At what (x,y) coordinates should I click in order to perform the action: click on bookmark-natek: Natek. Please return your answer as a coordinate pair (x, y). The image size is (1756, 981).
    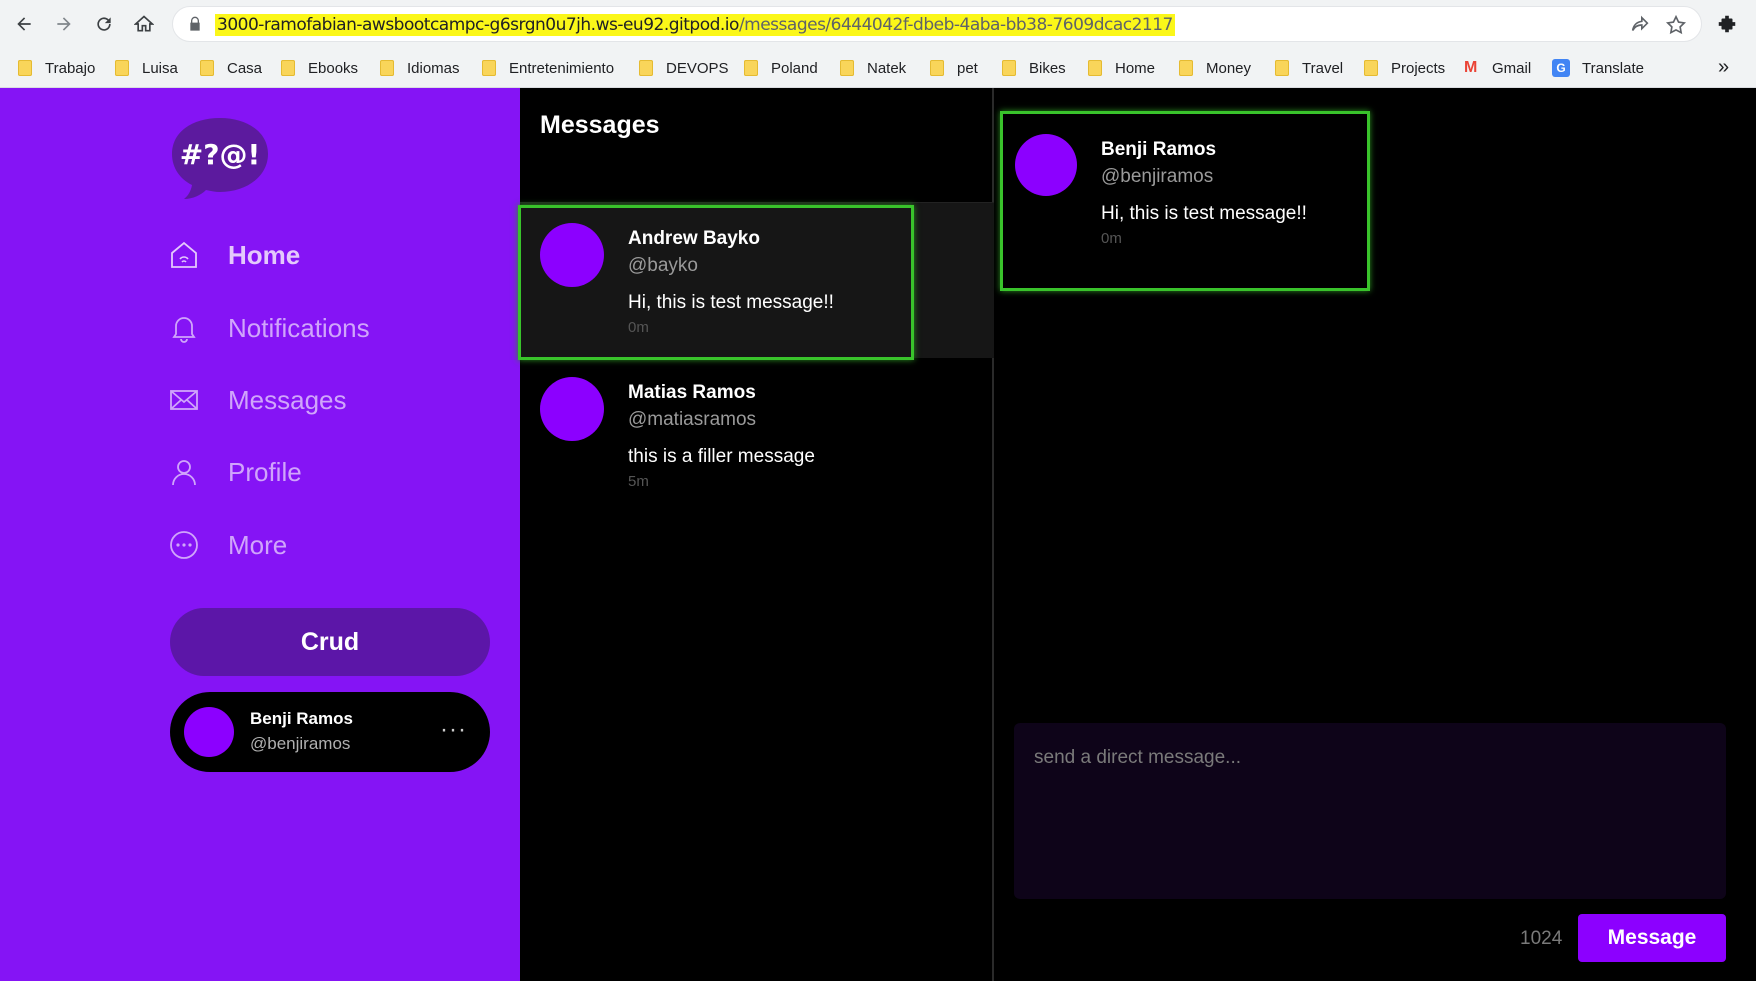
    Looking at the image, I should click on (873, 68).